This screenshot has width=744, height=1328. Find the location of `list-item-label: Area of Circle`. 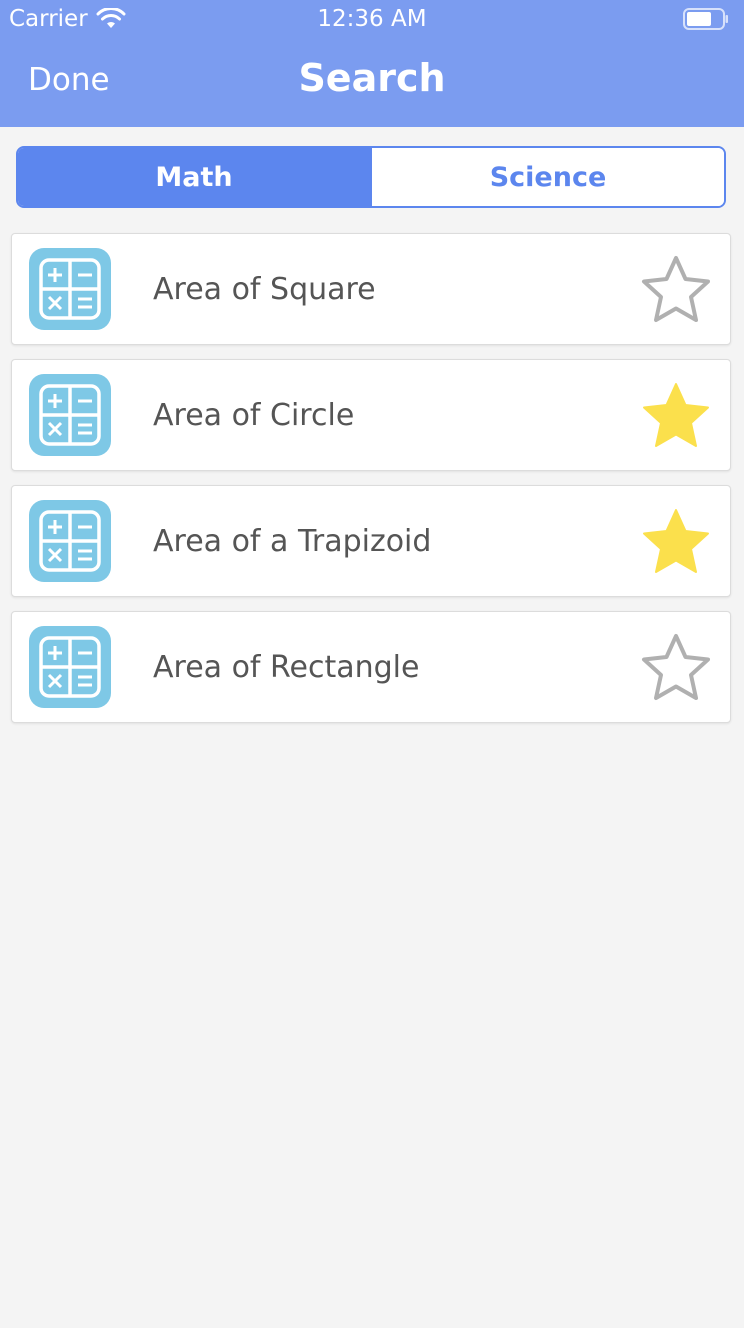

list-item-label: Area of Circle is located at coordinates (254, 415).